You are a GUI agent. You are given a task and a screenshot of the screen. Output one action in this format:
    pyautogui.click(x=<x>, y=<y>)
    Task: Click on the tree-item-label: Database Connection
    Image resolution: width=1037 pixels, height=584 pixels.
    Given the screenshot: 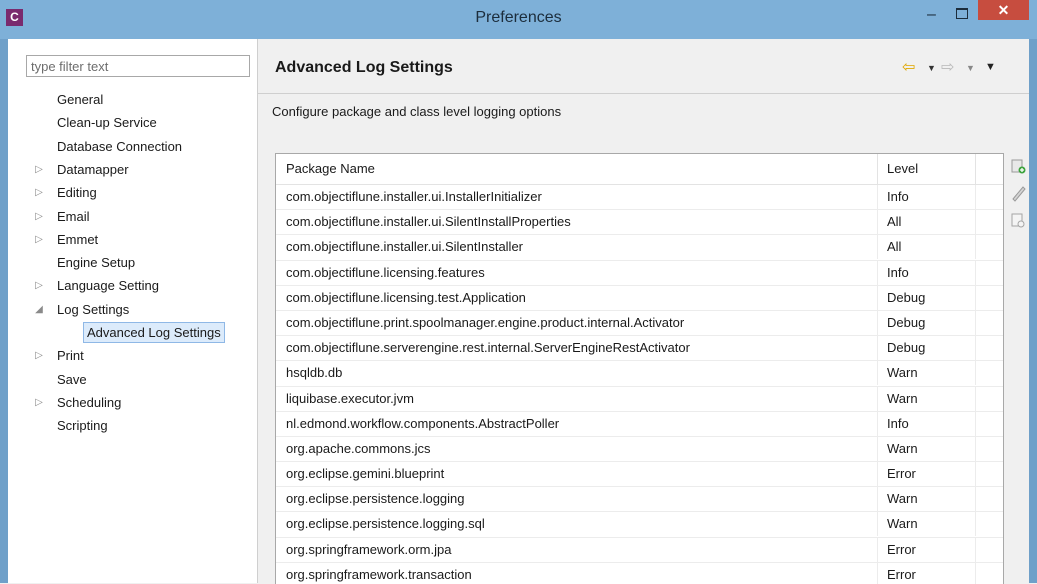 What is the action you would take?
    pyautogui.click(x=120, y=146)
    